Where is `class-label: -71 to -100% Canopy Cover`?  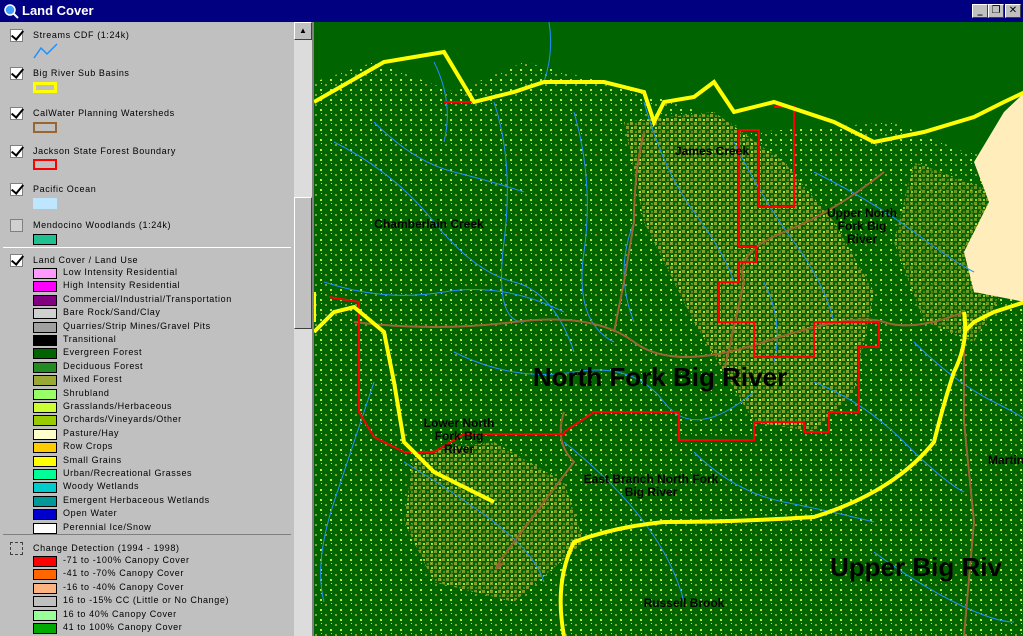 class-label: -71 to -100% Canopy Cover is located at coordinates (126, 560).